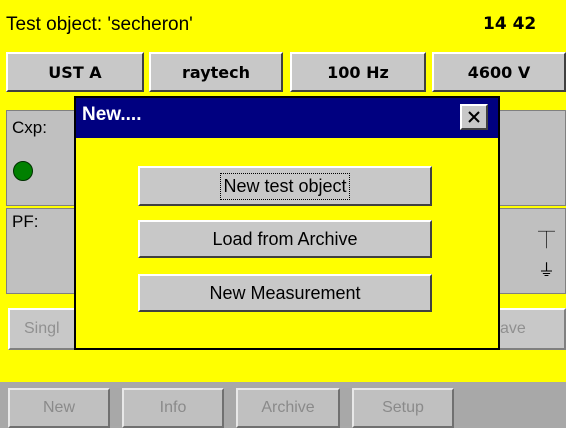 This screenshot has height=428, width=566. I want to click on clock: 14 42, so click(510, 24).